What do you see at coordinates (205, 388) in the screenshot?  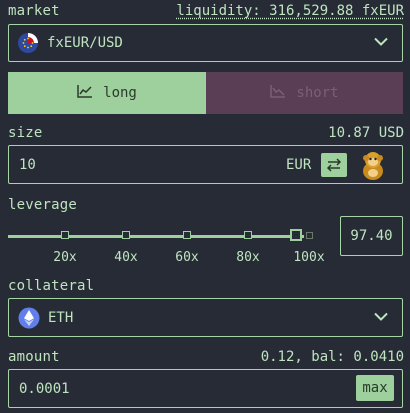 I see `amount-input: 0.0001` at bounding box center [205, 388].